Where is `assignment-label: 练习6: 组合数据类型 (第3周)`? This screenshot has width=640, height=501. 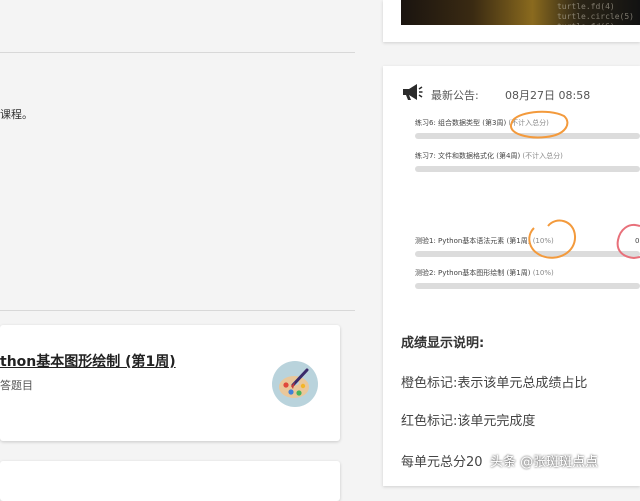
assignment-label: 练习6: 组合数据类型 (第3周) is located at coordinates (460, 123).